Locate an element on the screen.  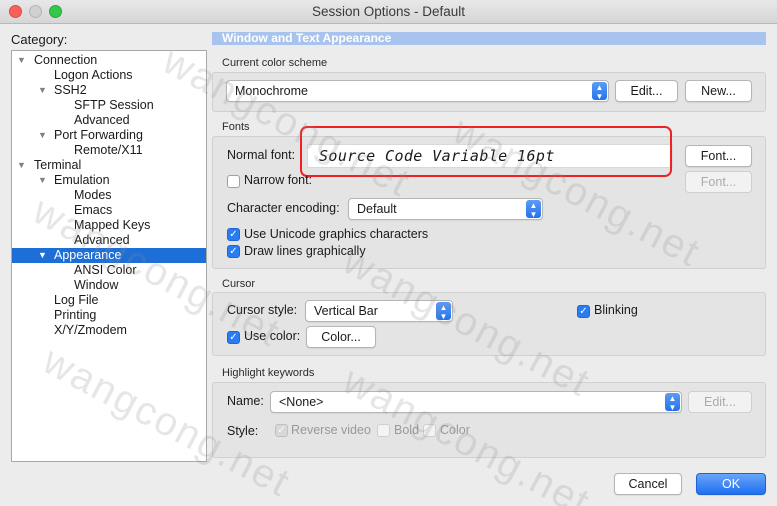
tree-item-label: Mapped Keys is located at coordinates (112, 225).